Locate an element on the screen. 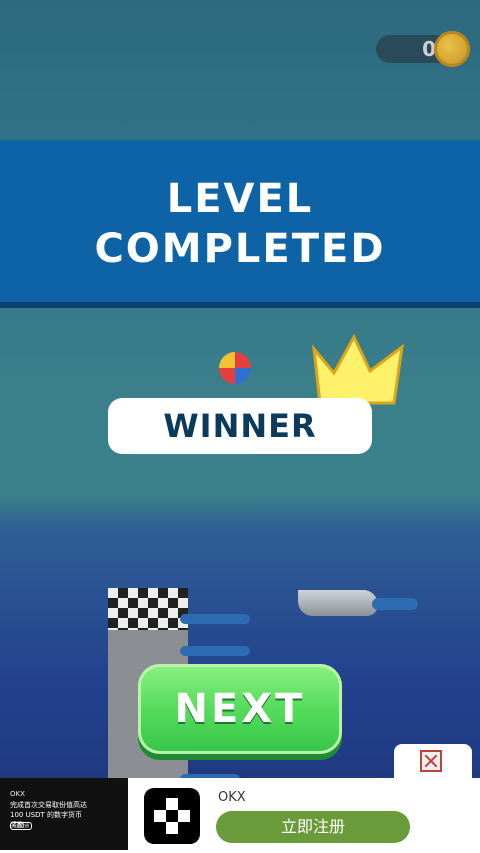 The width and height of the screenshot is (480, 853). level-completed-title: LEVEL COMPLETED is located at coordinates (240, 224).